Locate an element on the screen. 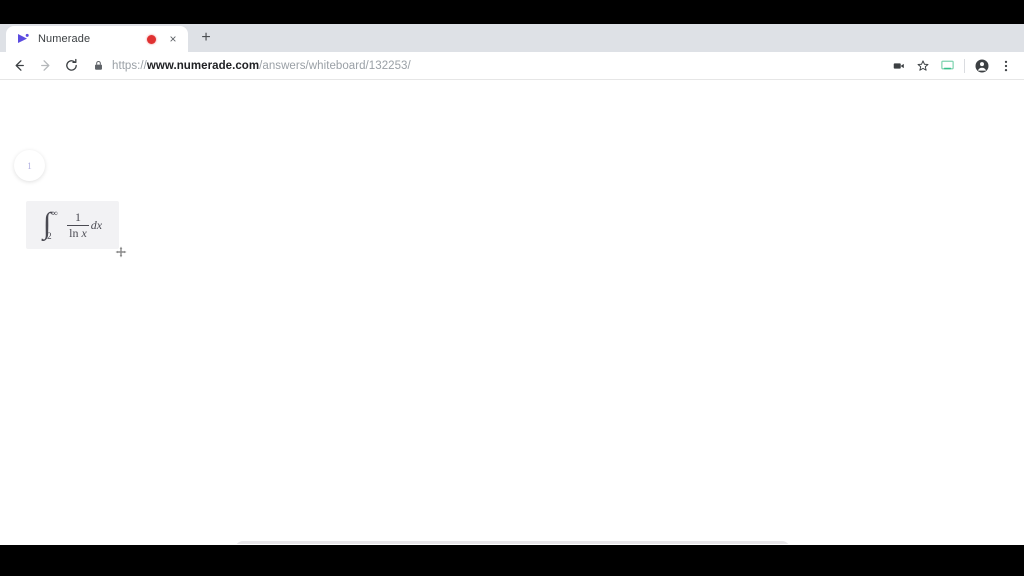 This screenshot has height=576, width=1024. whiteboard-toolbar: A is located at coordinates (512, 542).